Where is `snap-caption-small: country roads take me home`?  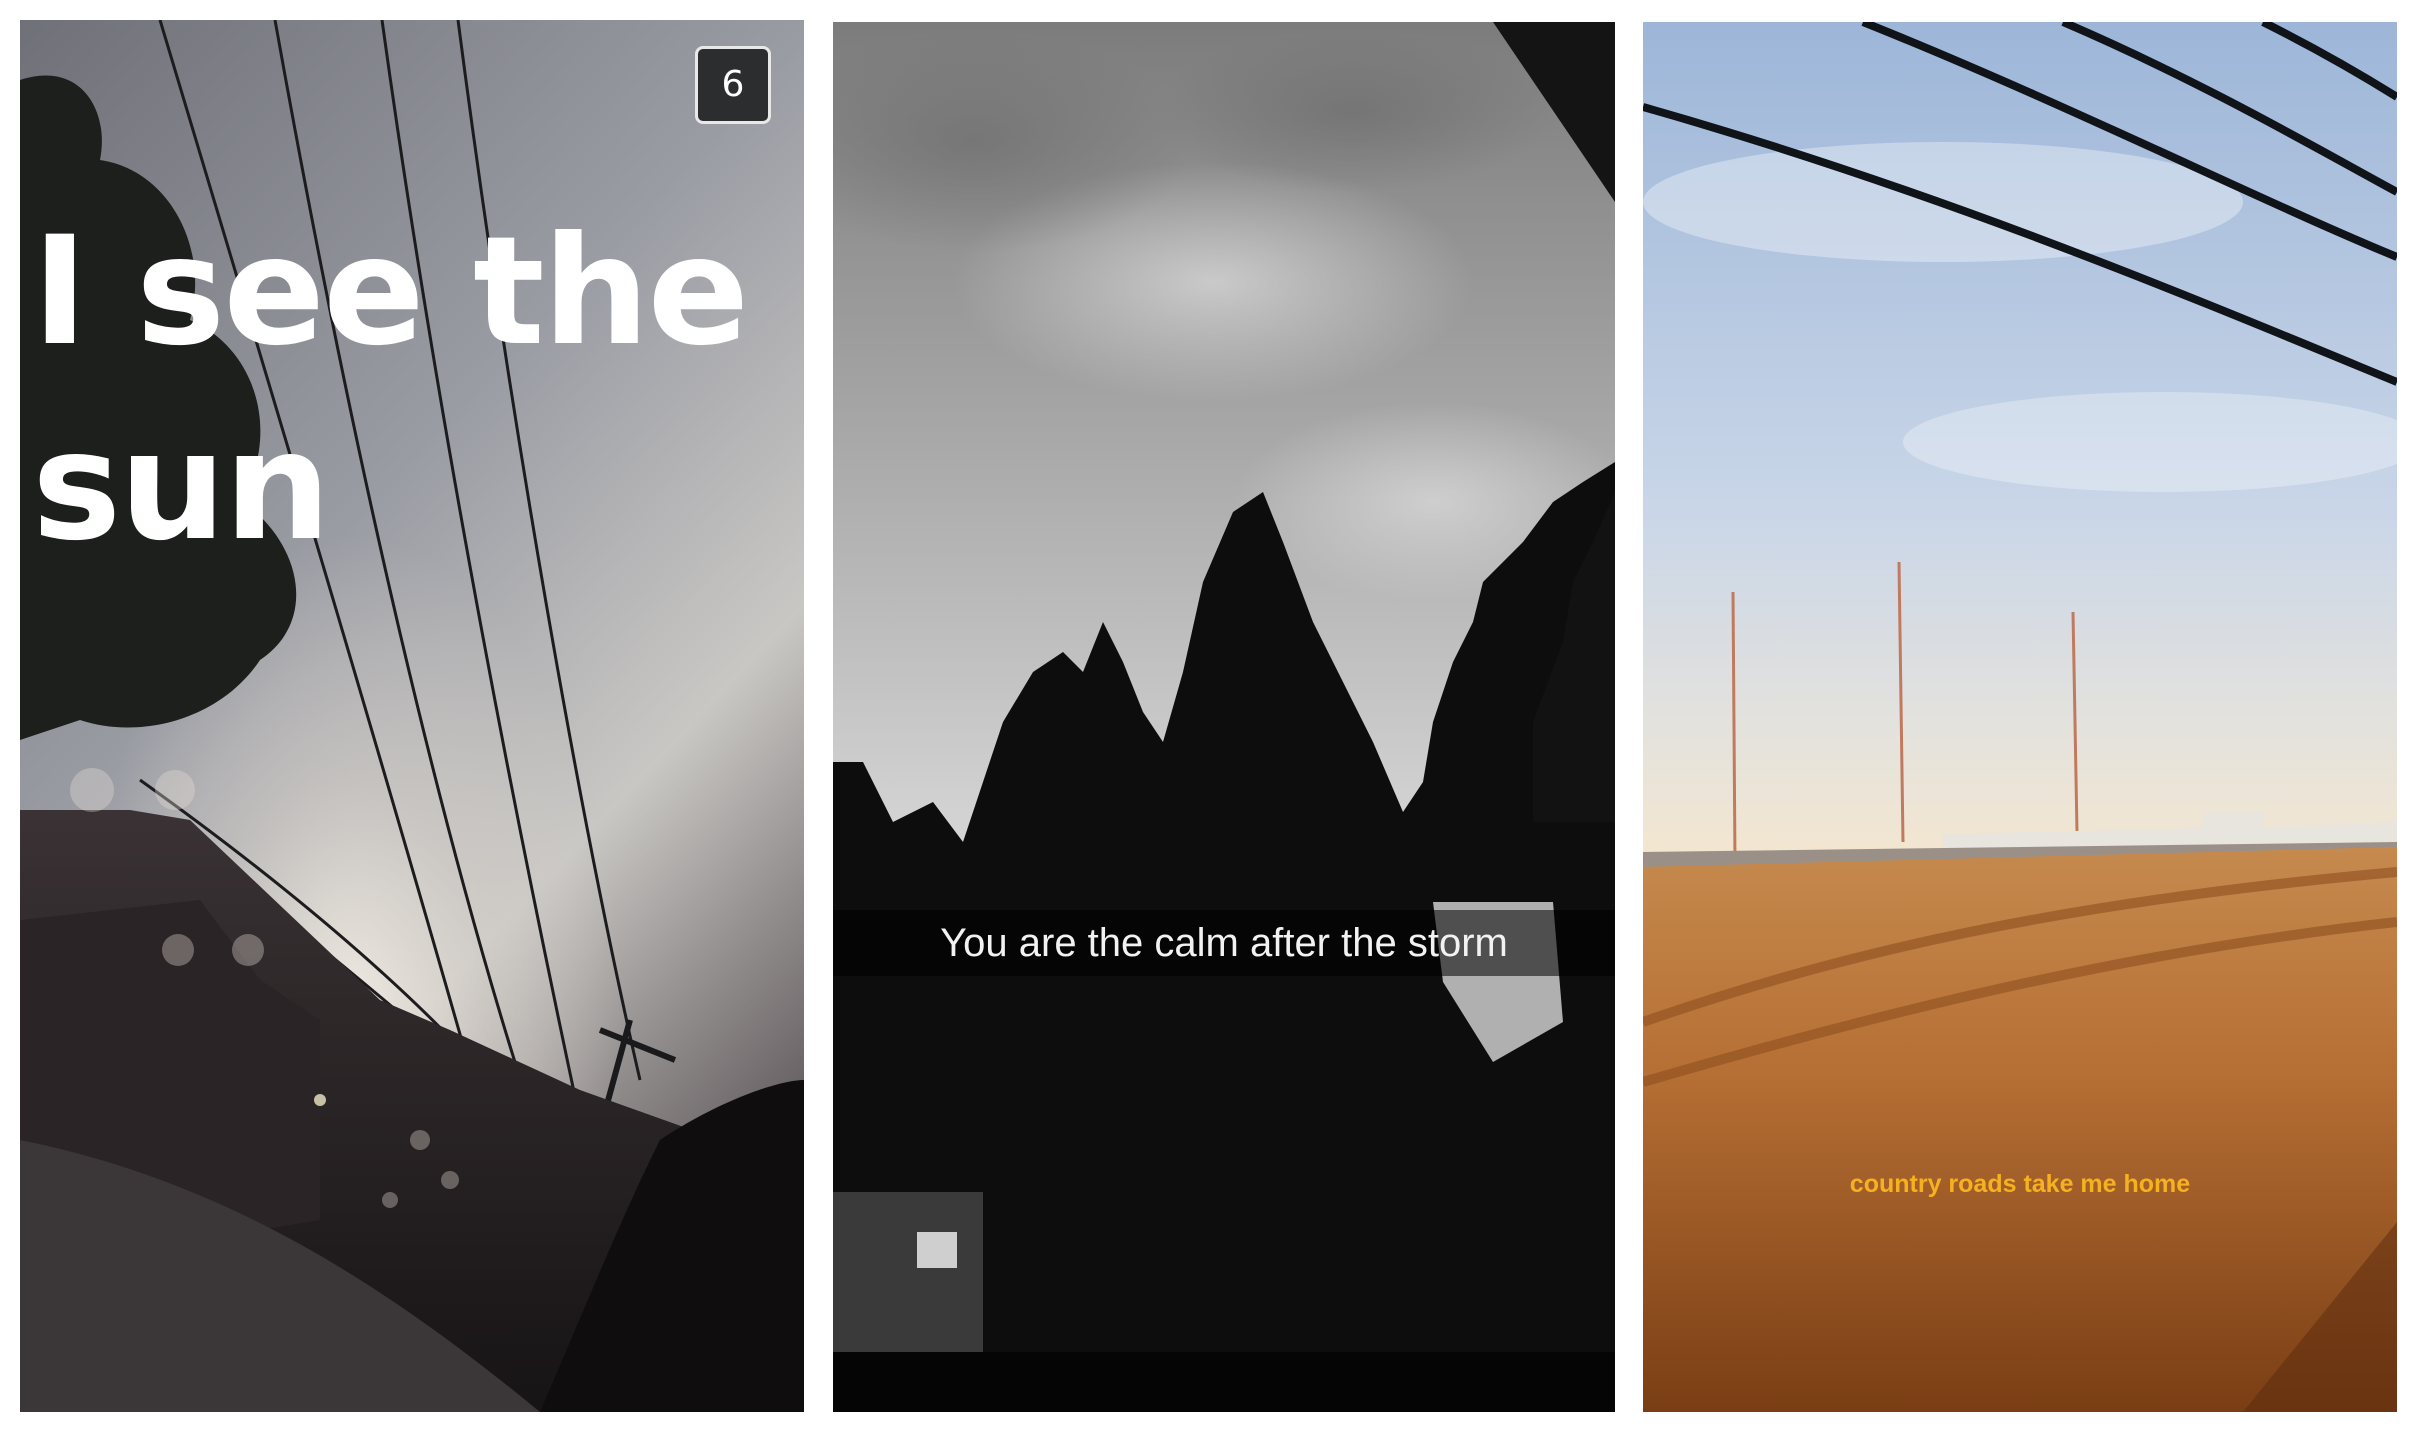 snap-caption-small: country roads take me home is located at coordinates (2020, 1184).